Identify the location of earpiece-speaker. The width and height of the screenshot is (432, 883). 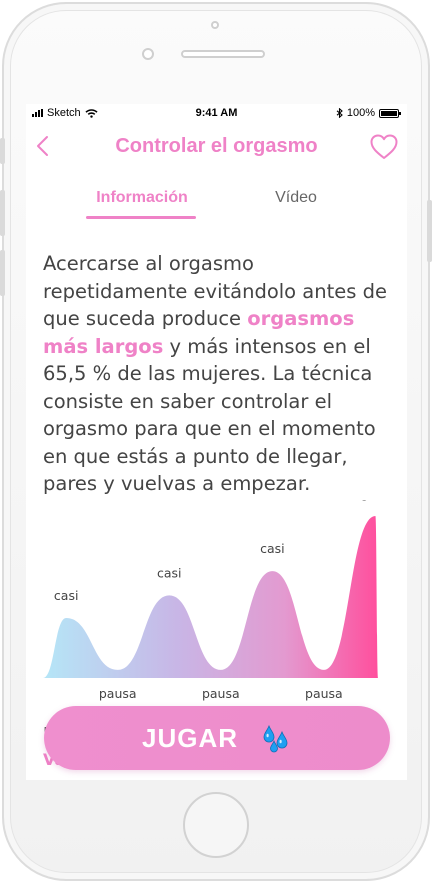
(223, 54).